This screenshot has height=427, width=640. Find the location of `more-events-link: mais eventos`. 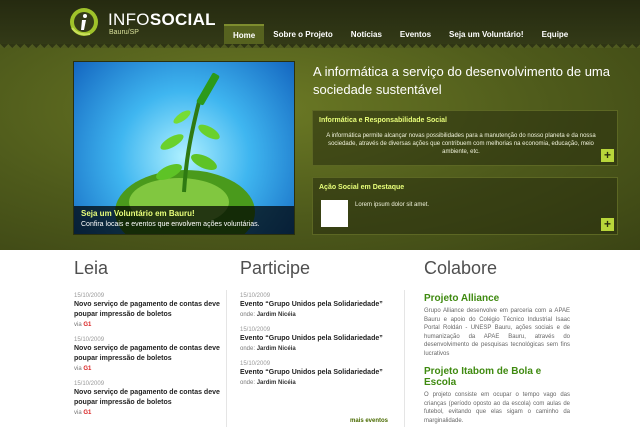

more-events-link: mais eventos is located at coordinates (369, 421).